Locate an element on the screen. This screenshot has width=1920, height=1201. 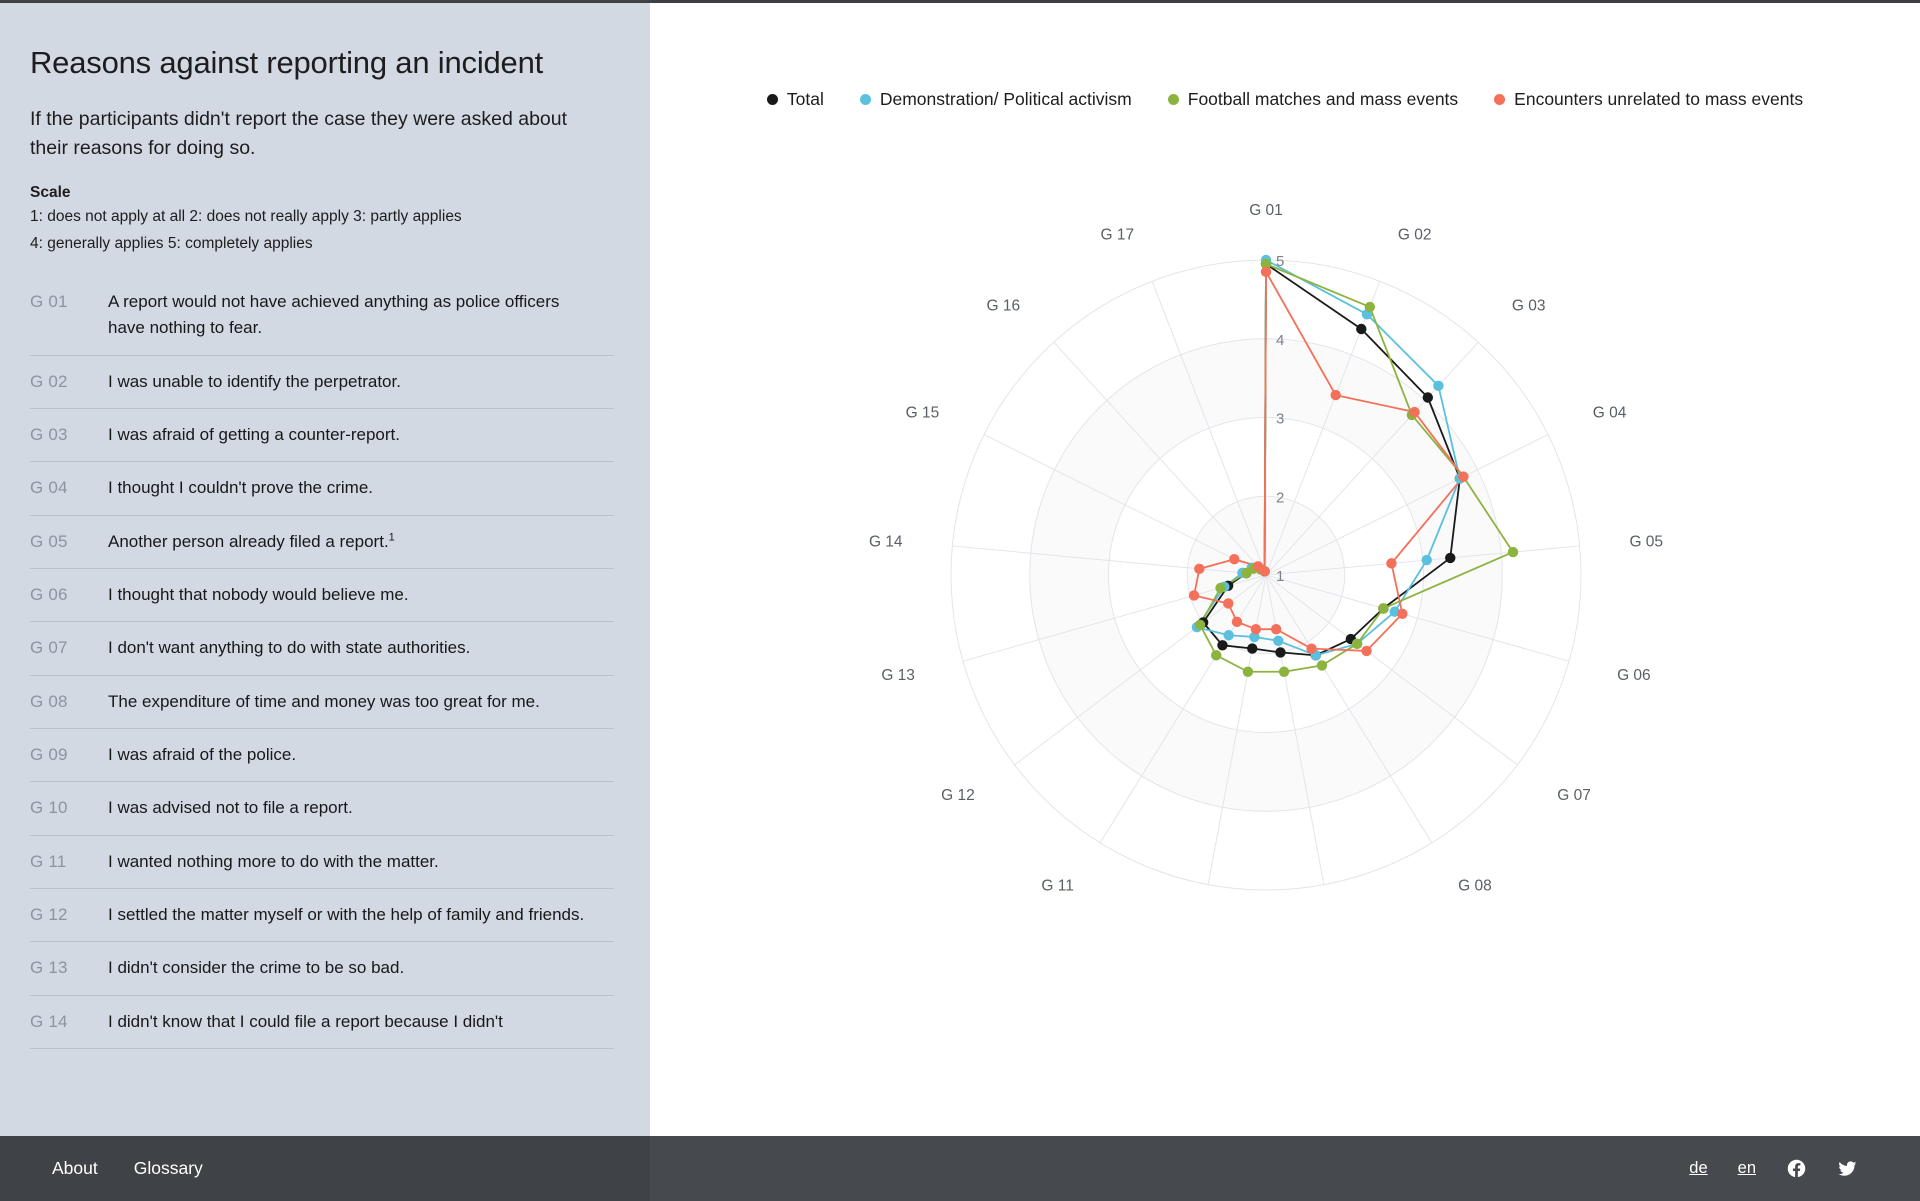
item-text: I thought I couldn't prove the crime. is located at coordinates (241, 488).